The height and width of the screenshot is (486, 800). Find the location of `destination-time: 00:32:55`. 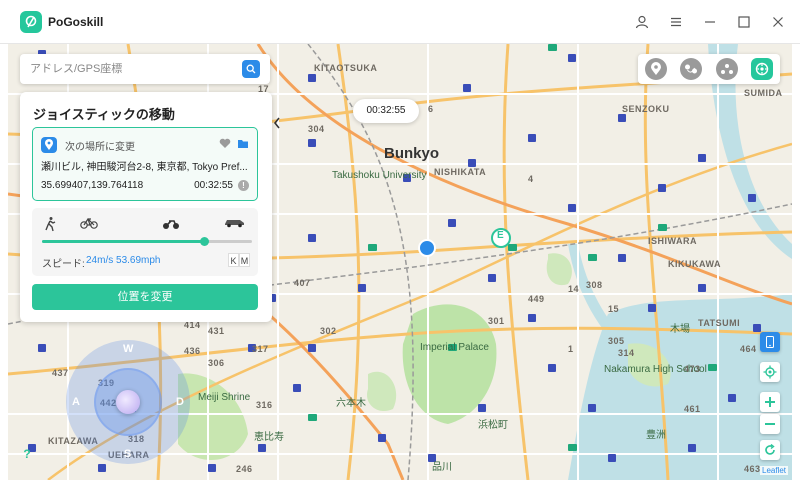

destination-time: 00:32:55 is located at coordinates (213, 185).